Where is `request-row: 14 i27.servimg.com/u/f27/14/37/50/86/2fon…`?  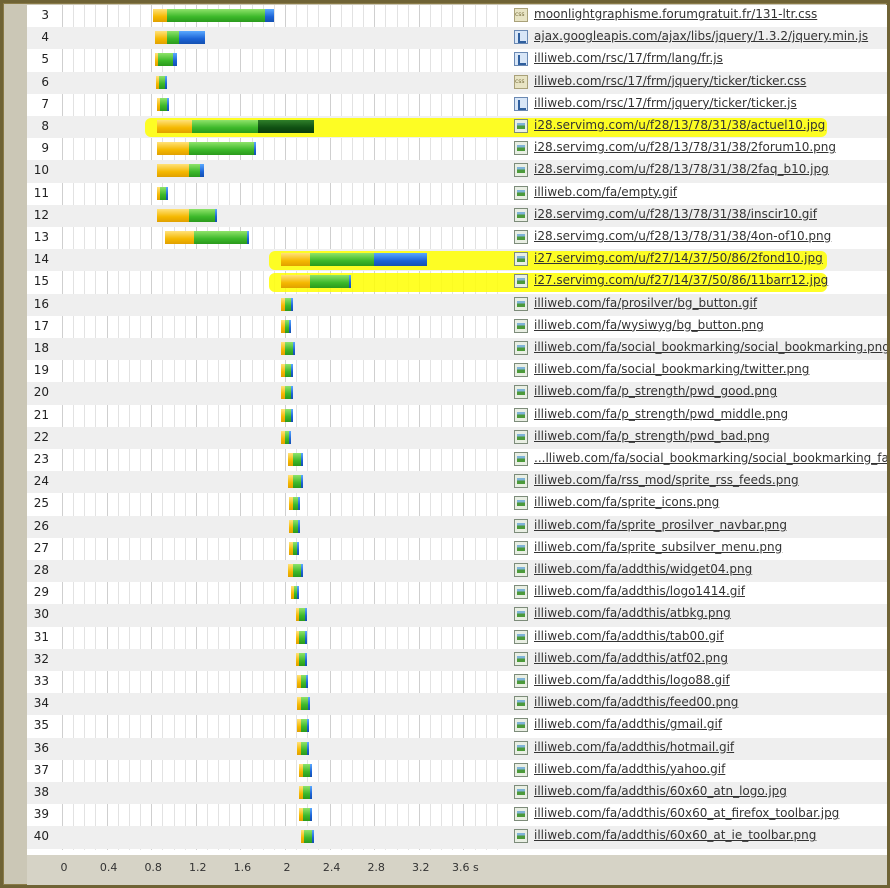 request-row: 14 i27.servimg.com/u/f27/14/37/50/86/2fon… is located at coordinates (457, 260).